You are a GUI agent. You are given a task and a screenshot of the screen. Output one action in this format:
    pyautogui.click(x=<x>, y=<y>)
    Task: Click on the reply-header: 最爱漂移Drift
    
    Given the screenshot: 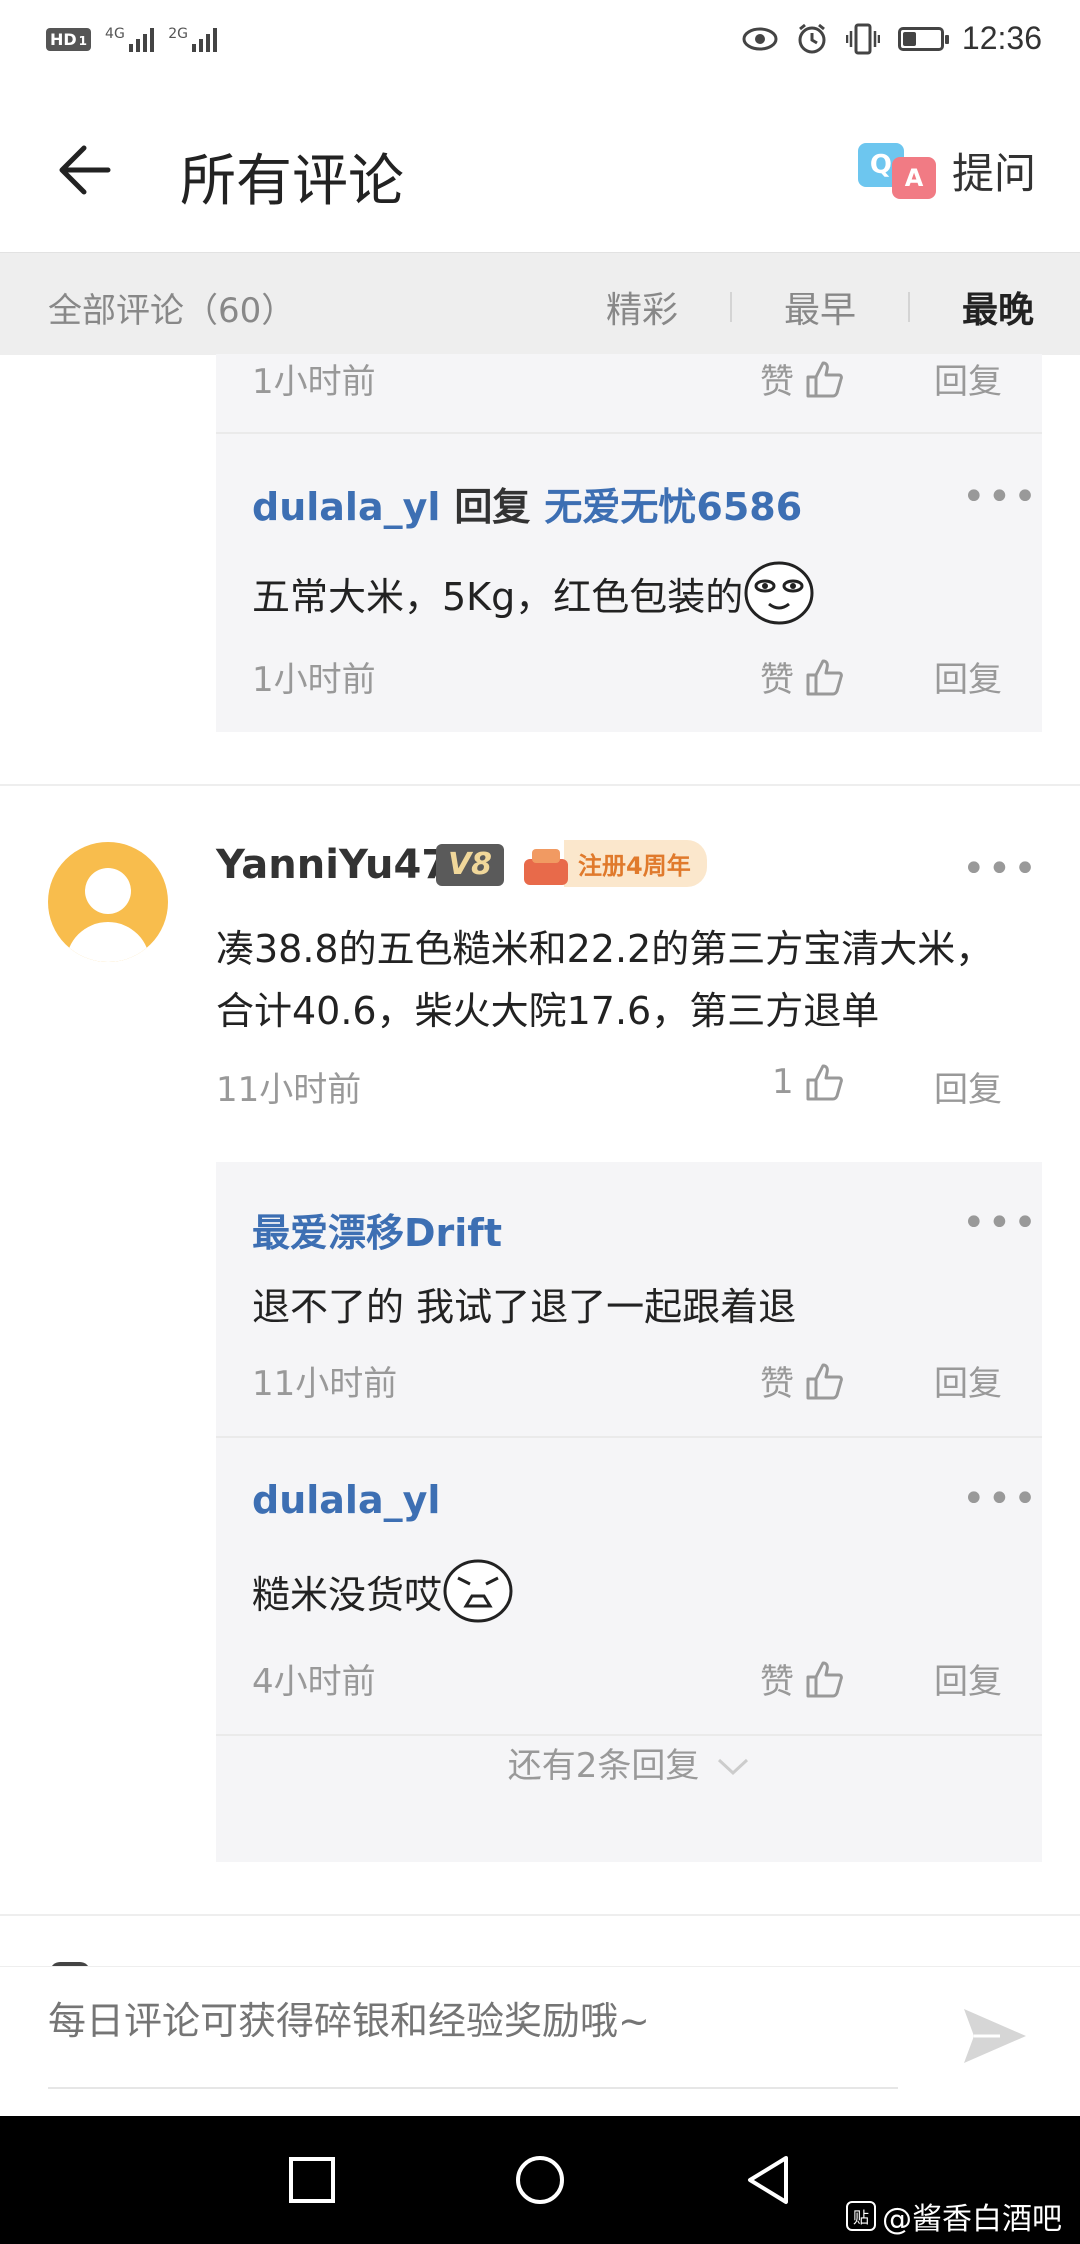 What is the action you would take?
    pyautogui.click(x=377, y=1229)
    